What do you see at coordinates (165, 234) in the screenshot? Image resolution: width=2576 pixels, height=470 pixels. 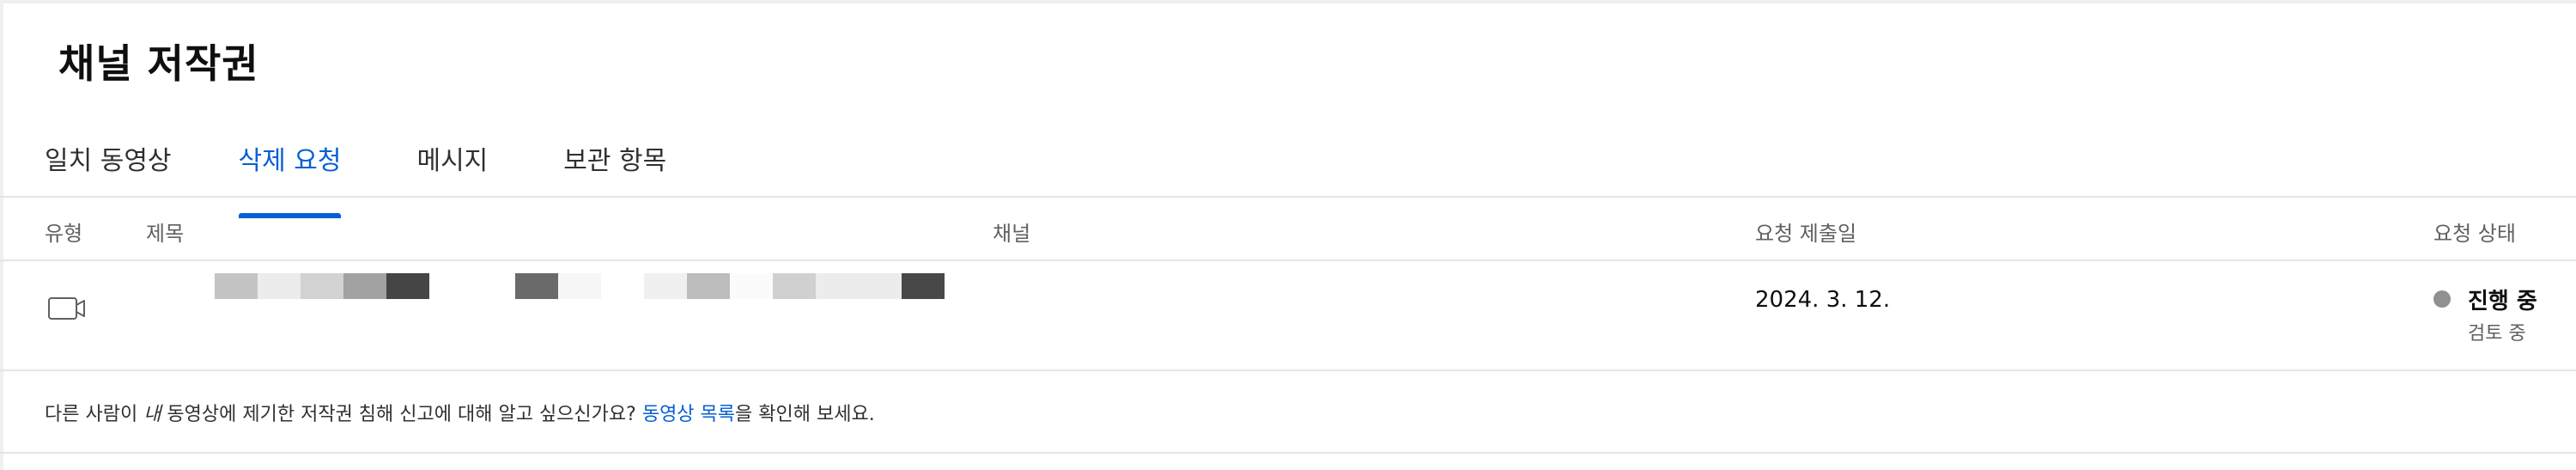 I see `column-header-title: 제목` at bounding box center [165, 234].